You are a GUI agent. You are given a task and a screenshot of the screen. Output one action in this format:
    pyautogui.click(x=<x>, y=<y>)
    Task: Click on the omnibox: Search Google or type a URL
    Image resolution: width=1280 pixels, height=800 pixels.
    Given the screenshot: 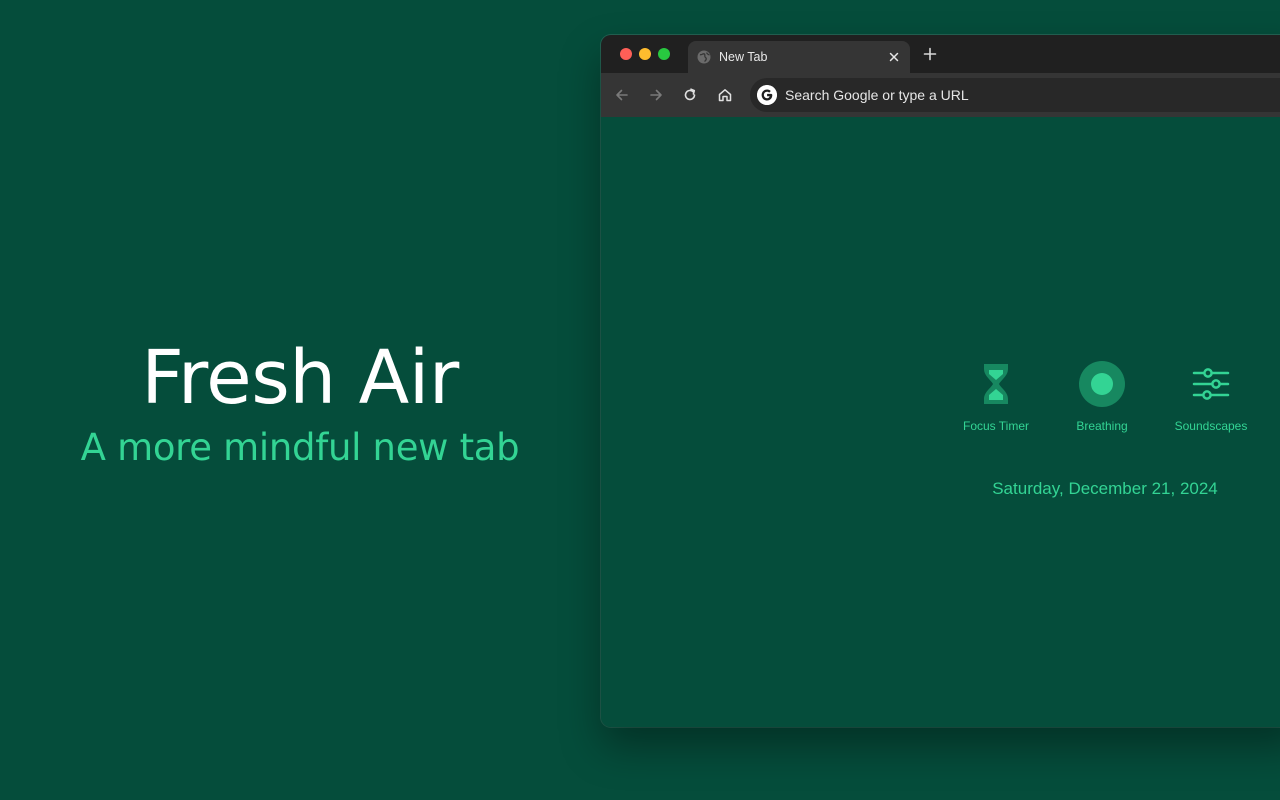 What is the action you would take?
    pyautogui.click(x=1015, y=95)
    